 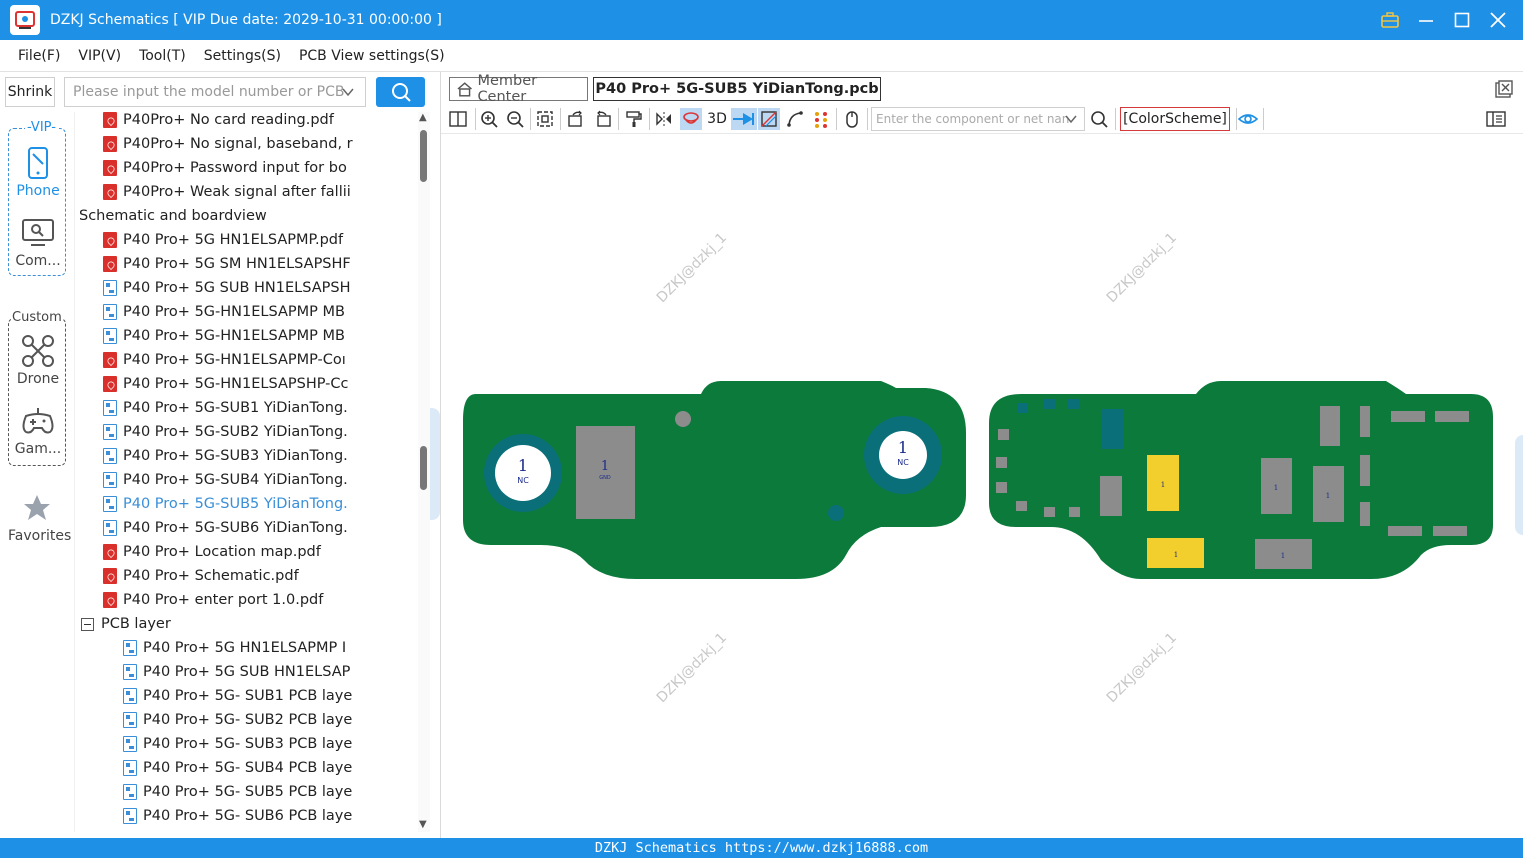 What do you see at coordinates (256, 480) in the screenshot?
I see `tree-item: P40 Pro+ 5G-SUB4 YiDianTong.` at bounding box center [256, 480].